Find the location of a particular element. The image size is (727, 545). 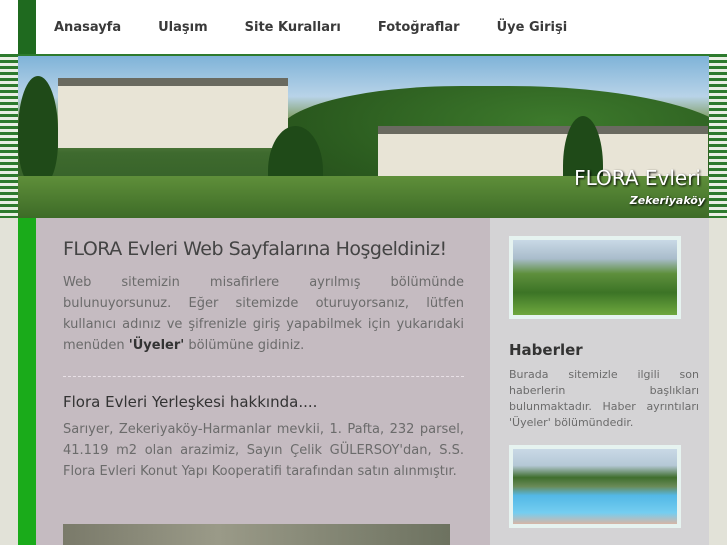

aerial-photo is located at coordinates (256, 534).